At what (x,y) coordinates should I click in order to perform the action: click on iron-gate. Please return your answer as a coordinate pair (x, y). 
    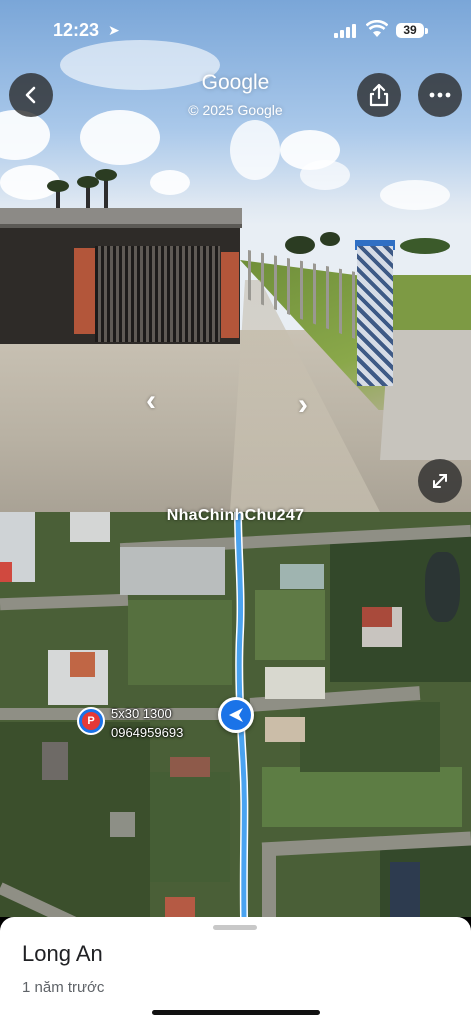
    Looking at the image, I should click on (157, 294).